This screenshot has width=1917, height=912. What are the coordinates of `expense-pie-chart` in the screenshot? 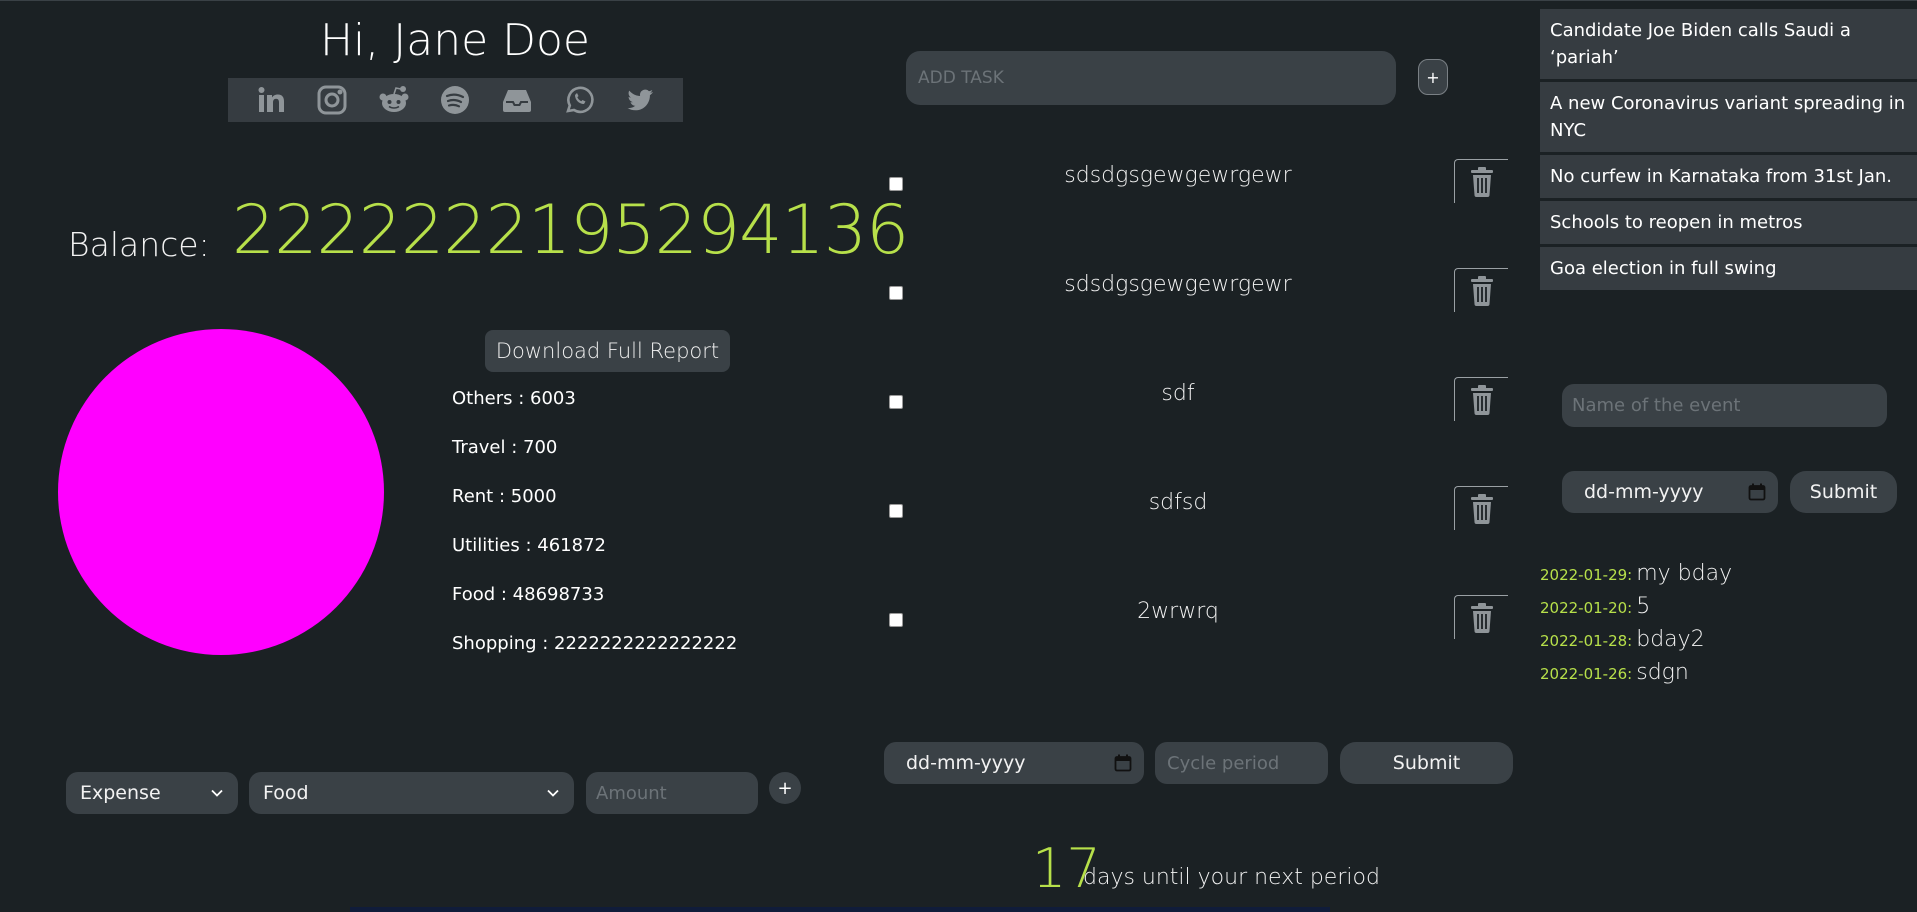 It's located at (221, 492).